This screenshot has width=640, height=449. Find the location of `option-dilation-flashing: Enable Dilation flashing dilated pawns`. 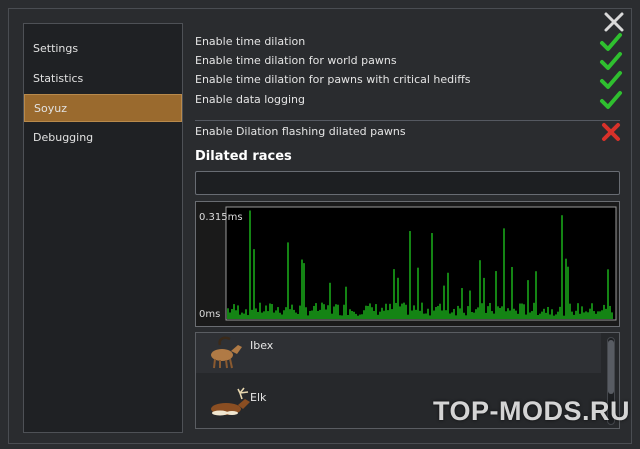

option-dilation-flashing: Enable Dilation flashing dilated pawns is located at coordinates (407, 132).